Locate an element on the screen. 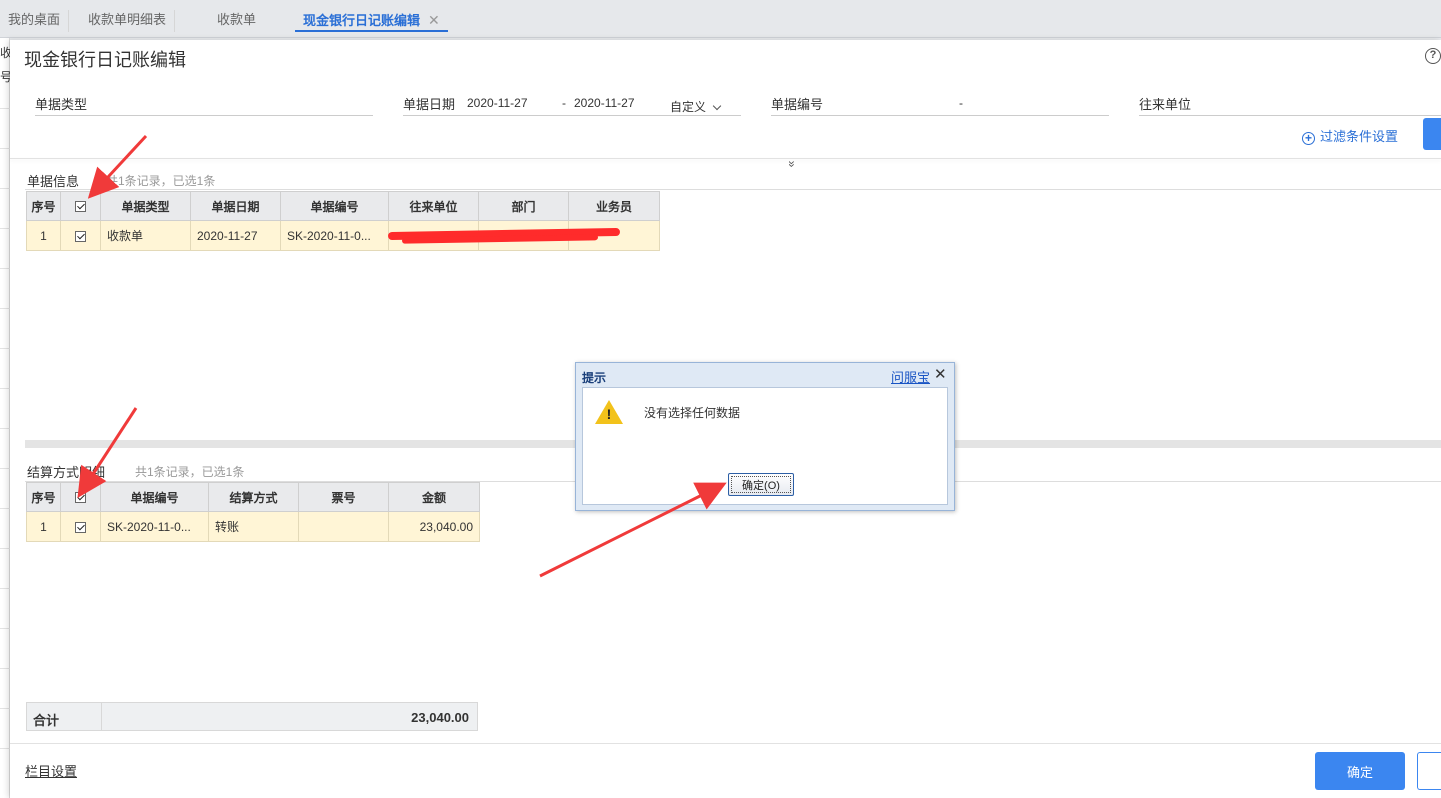  col-salesperson: 业务员 is located at coordinates (614, 206).